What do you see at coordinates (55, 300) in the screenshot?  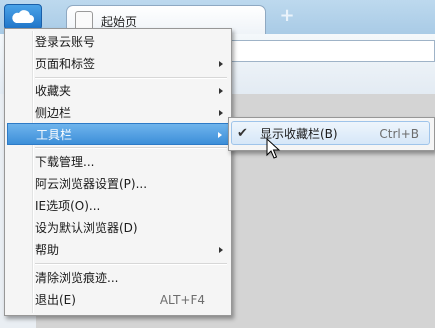 I see `menu-item-label: 退出(E)` at bounding box center [55, 300].